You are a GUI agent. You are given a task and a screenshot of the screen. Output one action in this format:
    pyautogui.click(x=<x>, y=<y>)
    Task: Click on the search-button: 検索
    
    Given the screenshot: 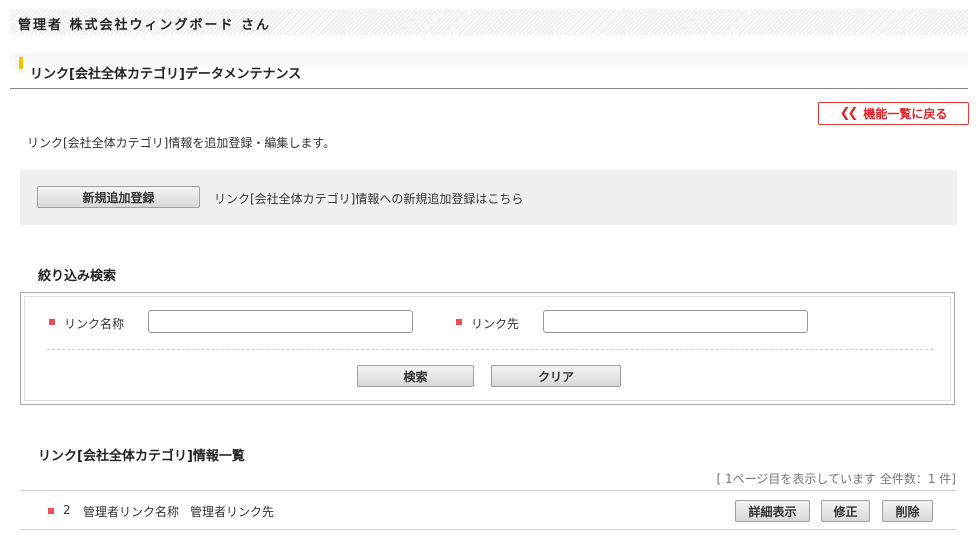 What is the action you would take?
    pyautogui.click(x=415, y=376)
    